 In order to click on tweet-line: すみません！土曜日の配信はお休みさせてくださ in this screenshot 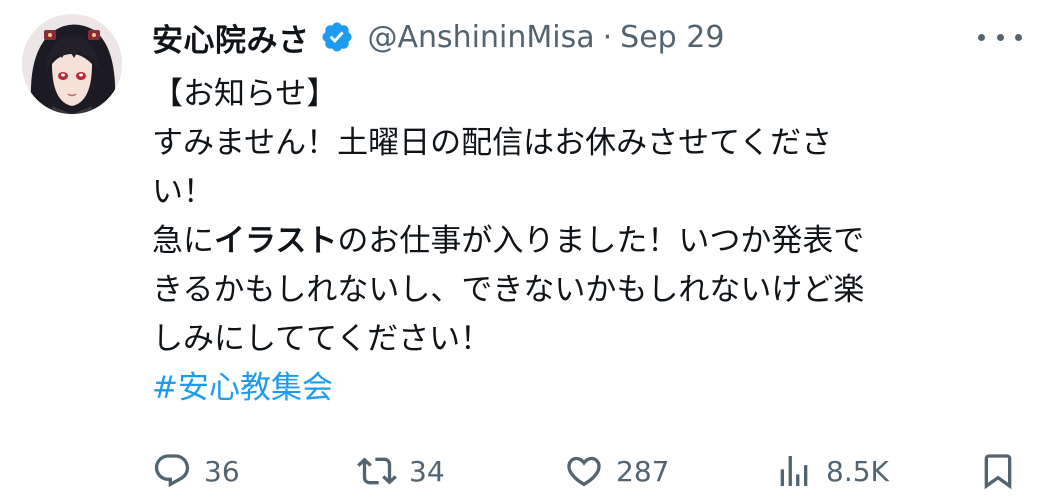, I will do `click(582, 143)`.